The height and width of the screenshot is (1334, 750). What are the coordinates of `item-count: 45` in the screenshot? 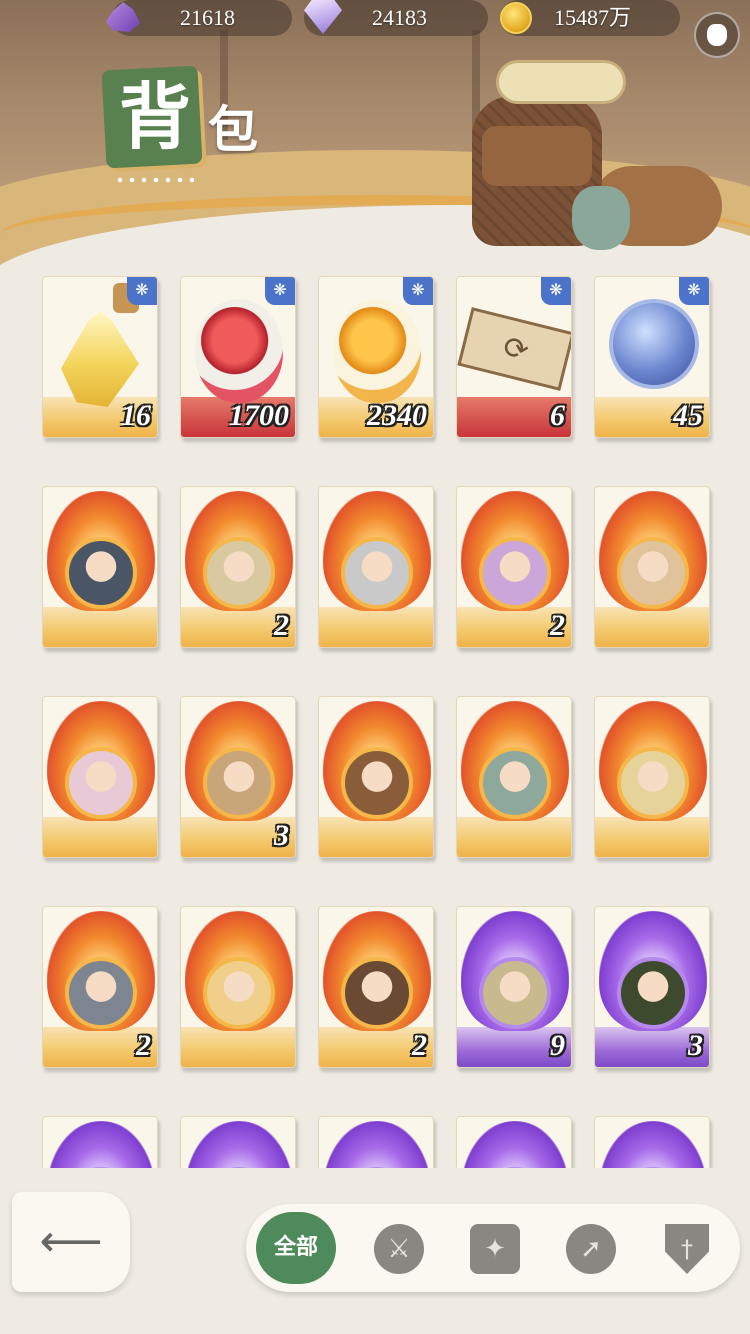 It's located at (688, 415).